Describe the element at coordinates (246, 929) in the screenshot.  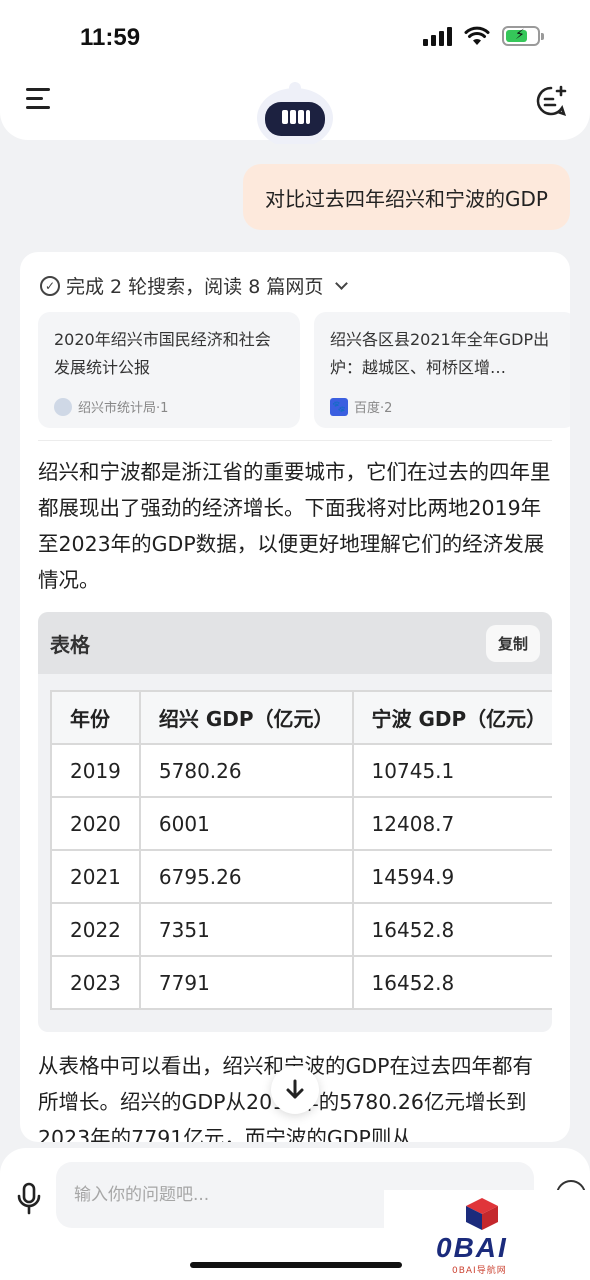
I see `table-cell: 7351` at that location.